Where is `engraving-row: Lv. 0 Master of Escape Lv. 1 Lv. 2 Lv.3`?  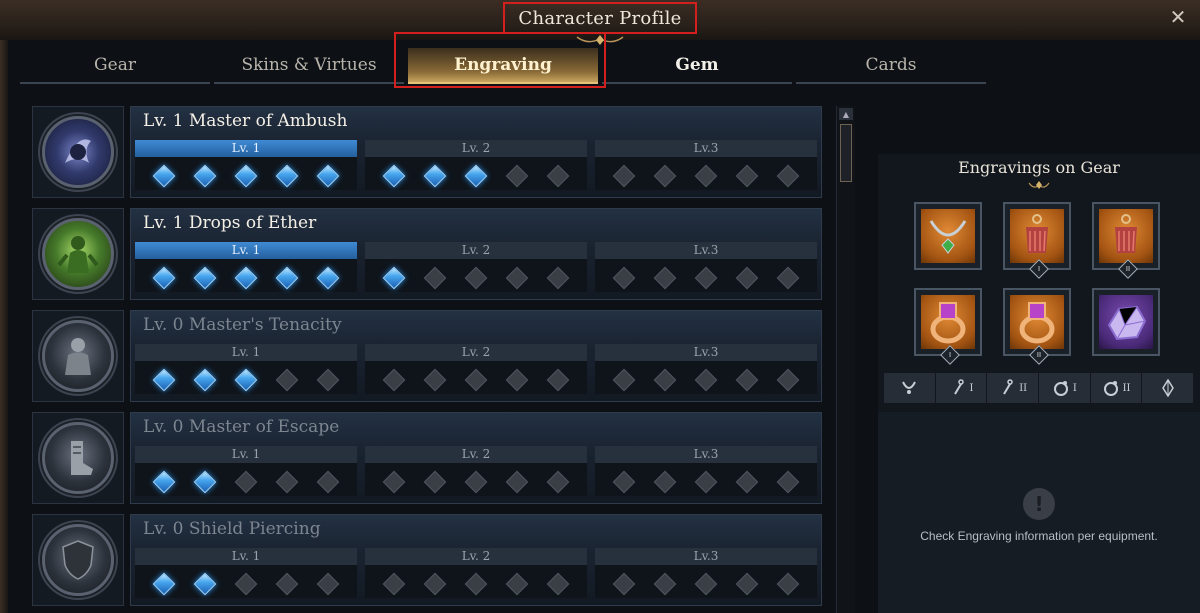
engraving-row: Lv. 0 Master of Escape Lv. 1 Lv. 2 Lv.3 is located at coordinates (427, 458).